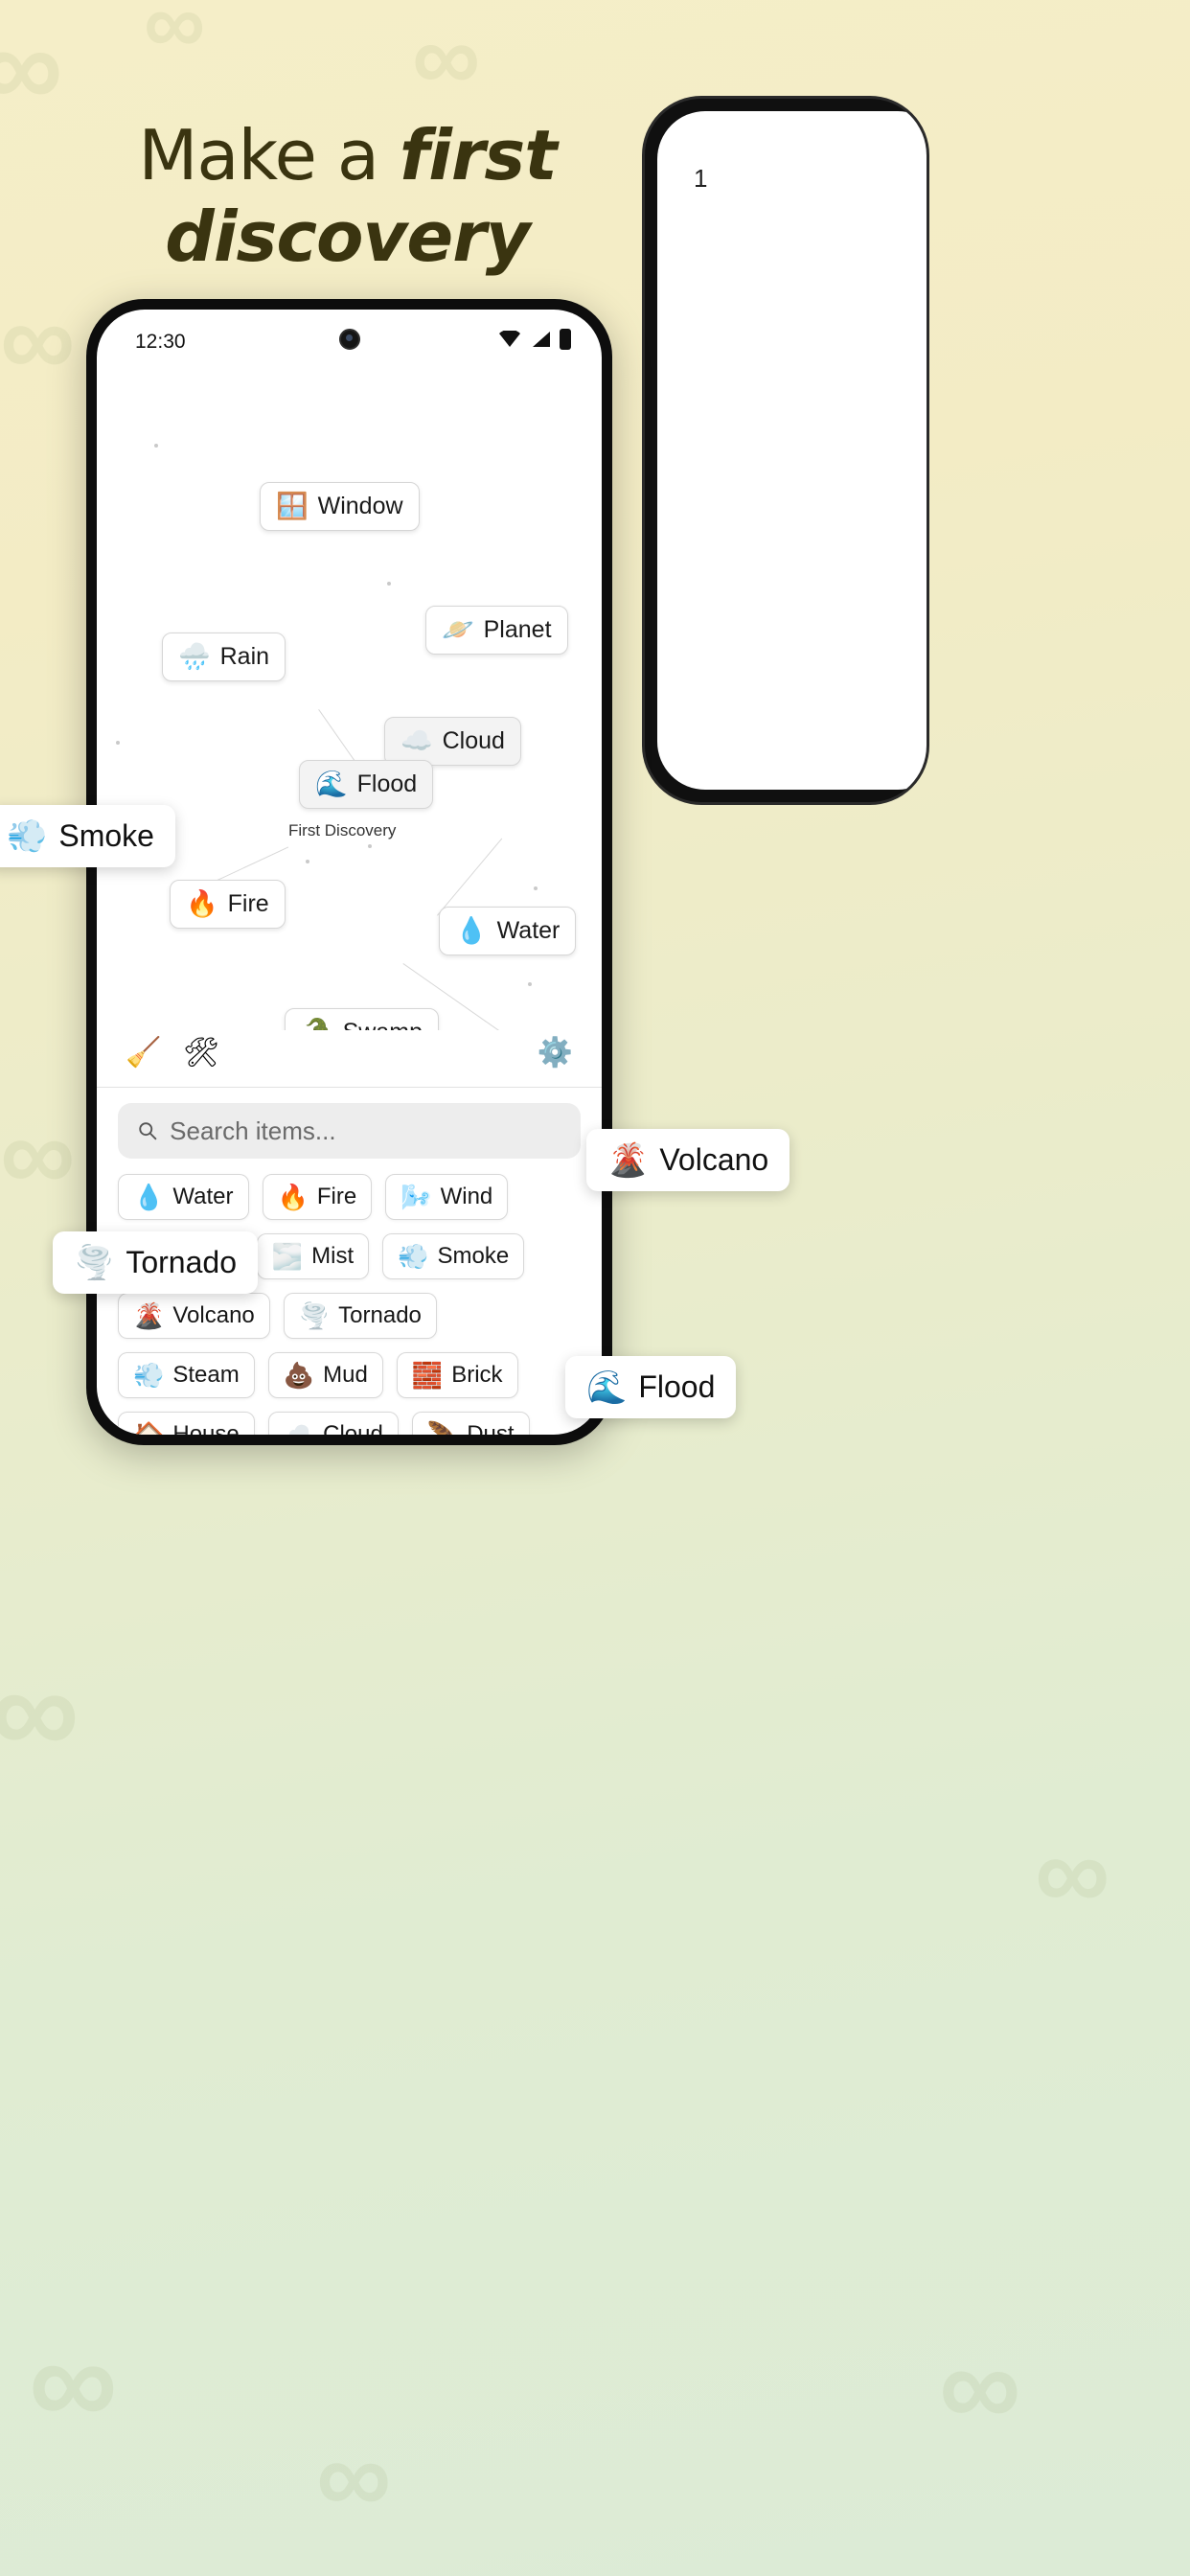  I want to click on palette-item-emoji: 🌪️, so click(315, 1315).